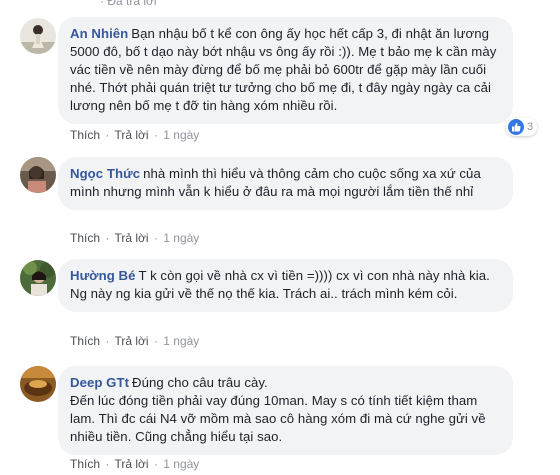  Describe the element at coordinates (99, 382) in the screenshot. I see `comment-author: Deep GTt` at that location.